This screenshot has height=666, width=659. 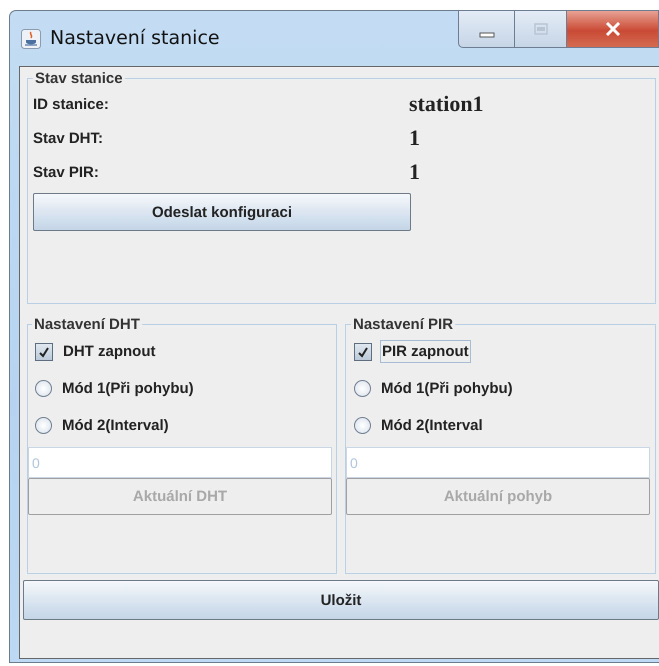 I want to click on group-title: Nastavení PIR, so click(x=403, y=324).